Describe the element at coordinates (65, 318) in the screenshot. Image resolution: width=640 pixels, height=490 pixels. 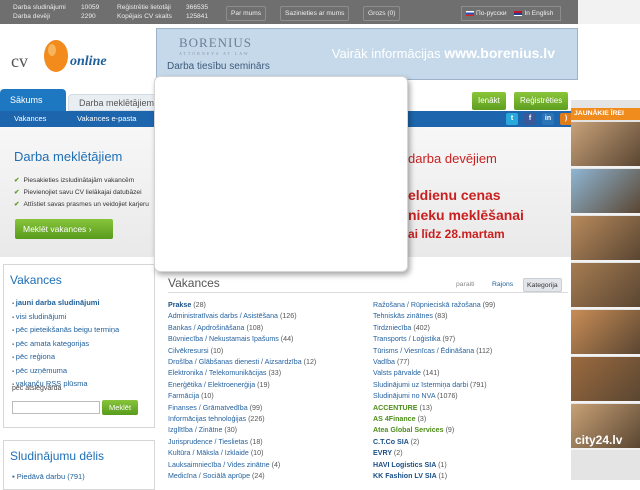
I see `vacancy-link: visi sludinājumi` at that location.